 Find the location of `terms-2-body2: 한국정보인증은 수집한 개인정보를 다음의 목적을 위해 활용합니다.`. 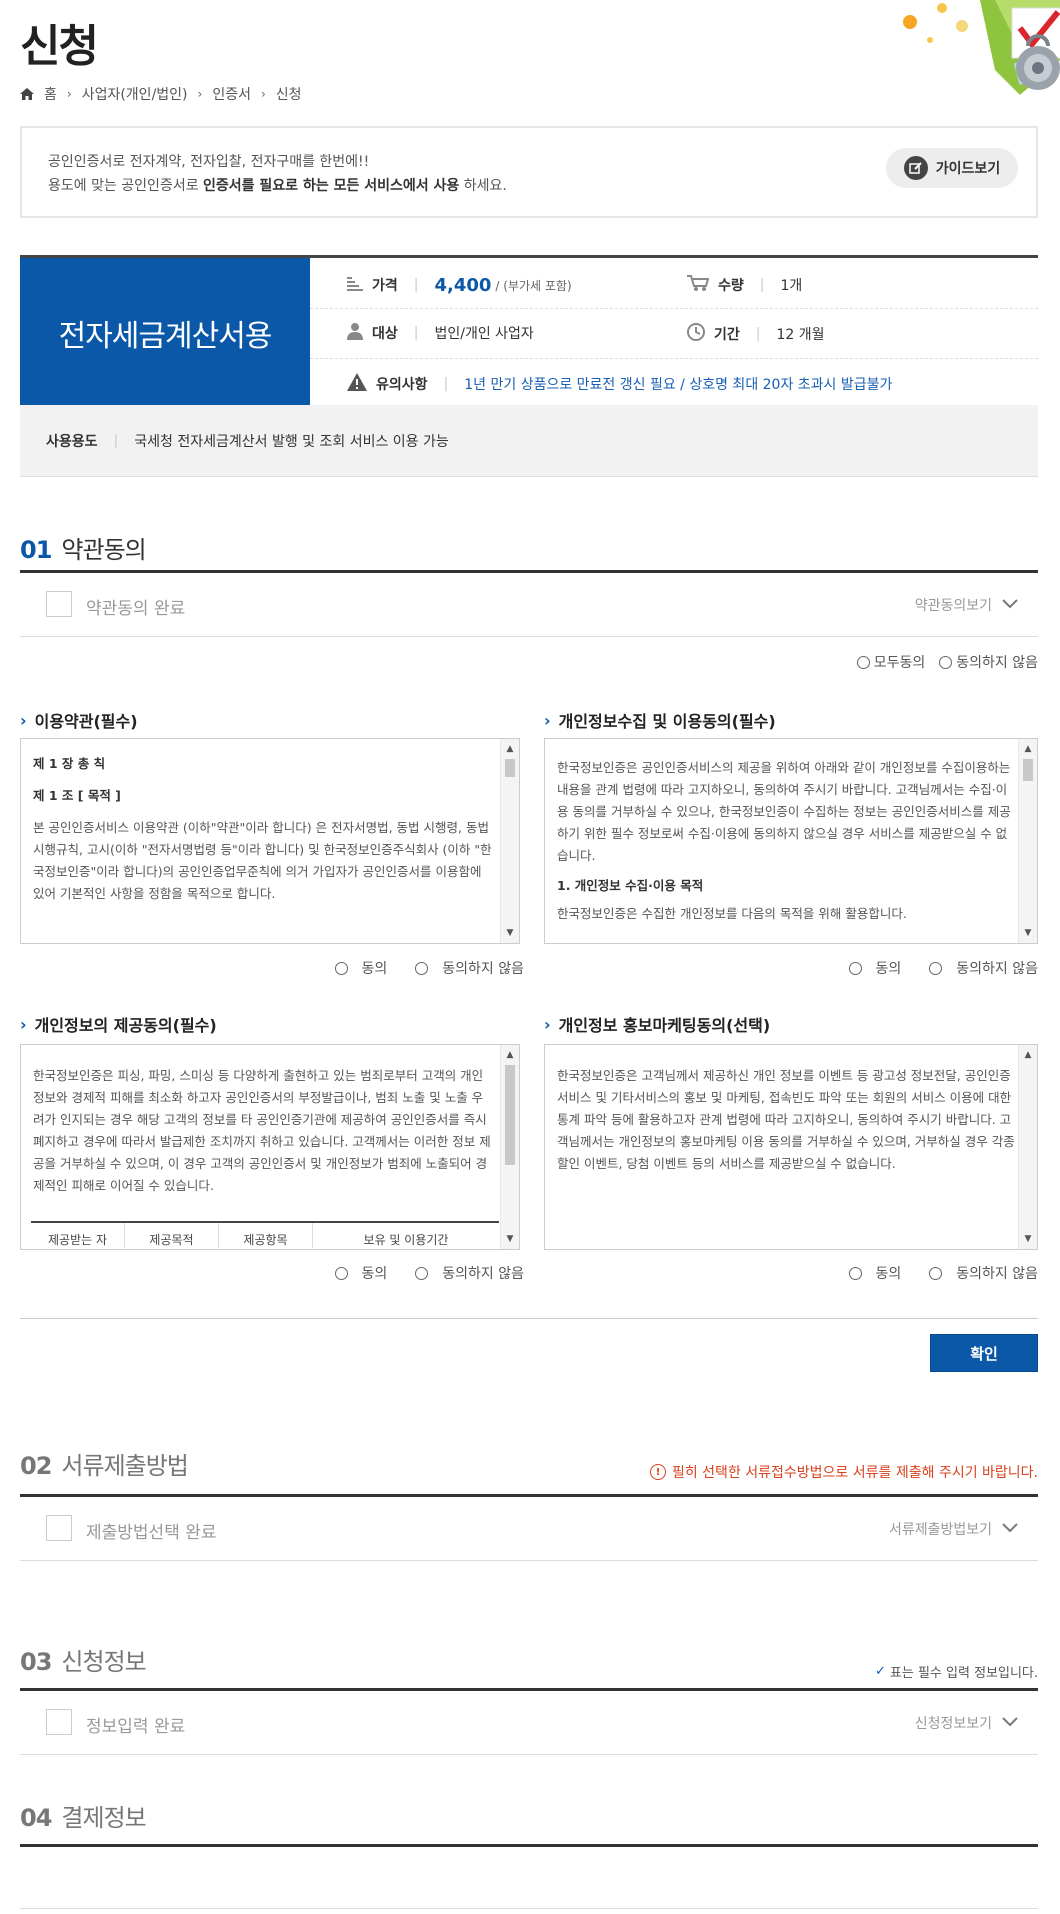

terms-2-body2: 한국정보인증은 수집한 개인정보를 다음의 목적을 위해 활용합니다. is located at coordinates (732, 913).